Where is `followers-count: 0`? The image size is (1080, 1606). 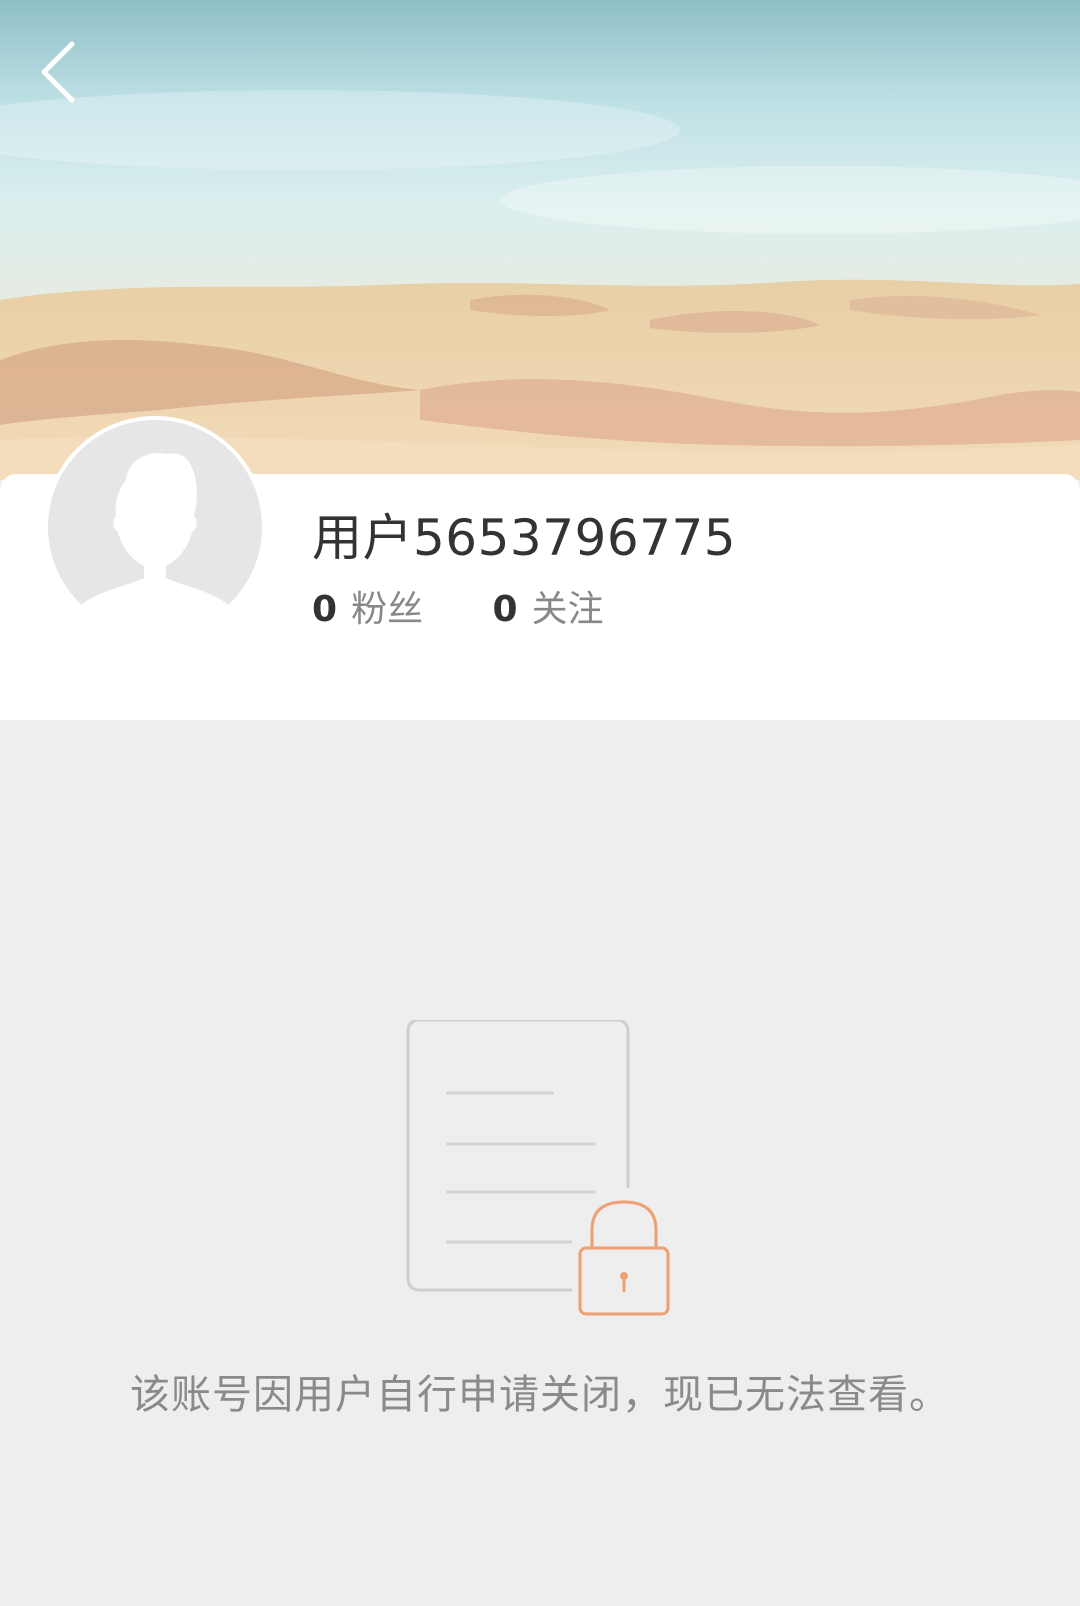
followers-count: 0 is located at coordinates (325, 609).